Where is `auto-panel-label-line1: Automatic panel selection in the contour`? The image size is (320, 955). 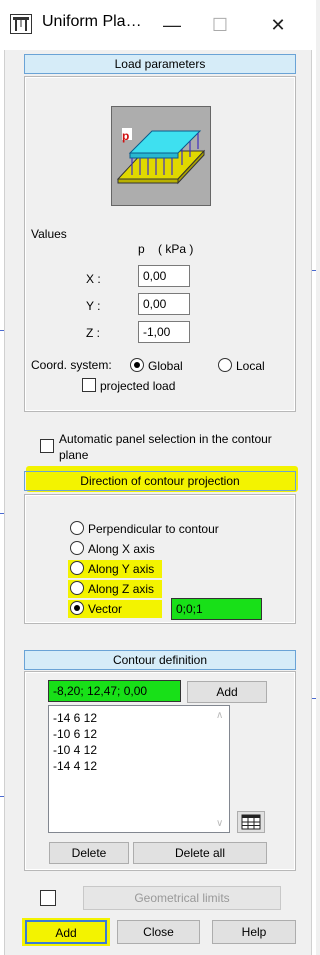 auto-panel-label-line1: Automatic panel selection in the contour is located at coordinates (165, 439).